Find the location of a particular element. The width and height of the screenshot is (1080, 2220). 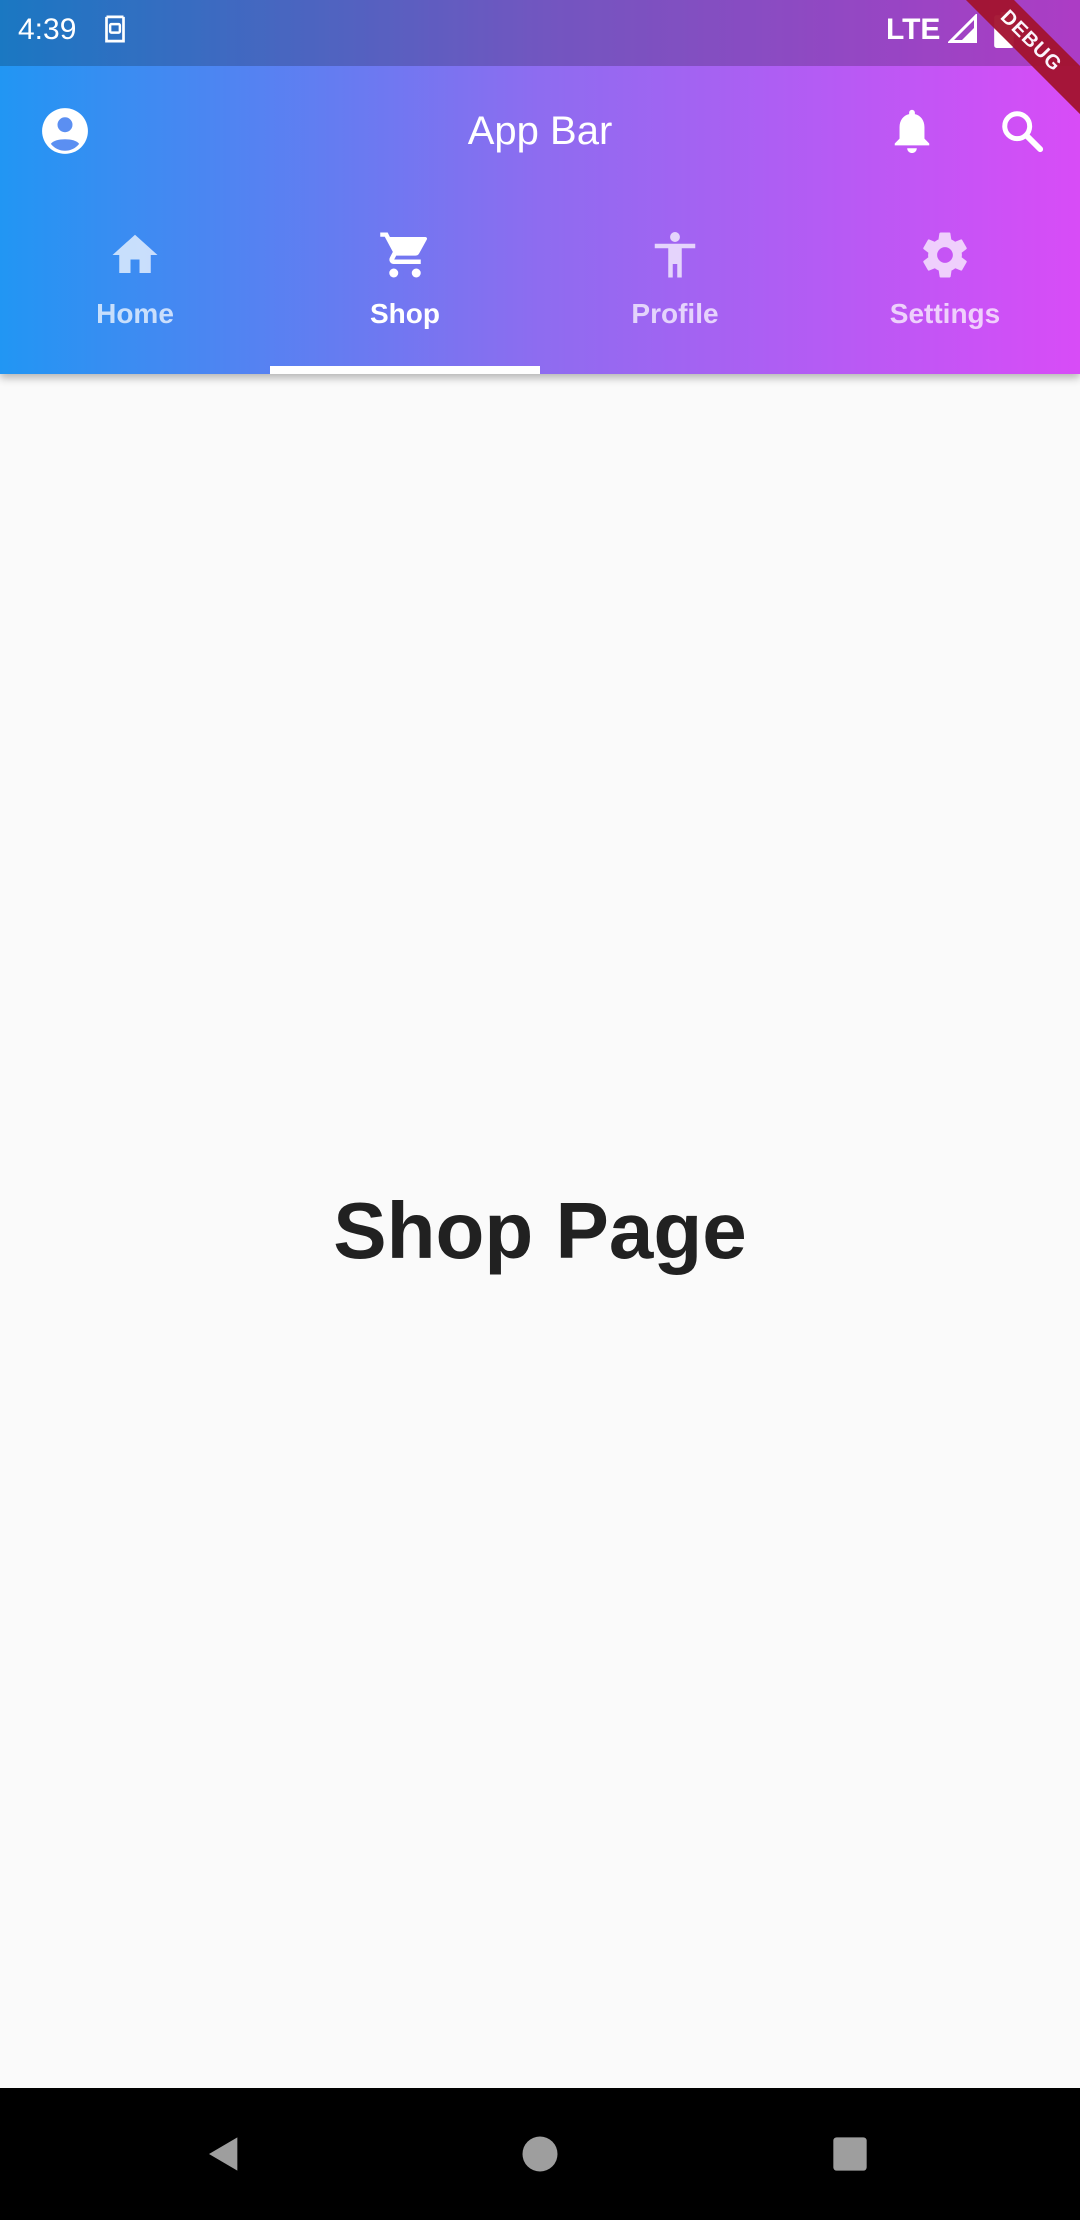

recents-icon is located at coordinates (850, 2154).